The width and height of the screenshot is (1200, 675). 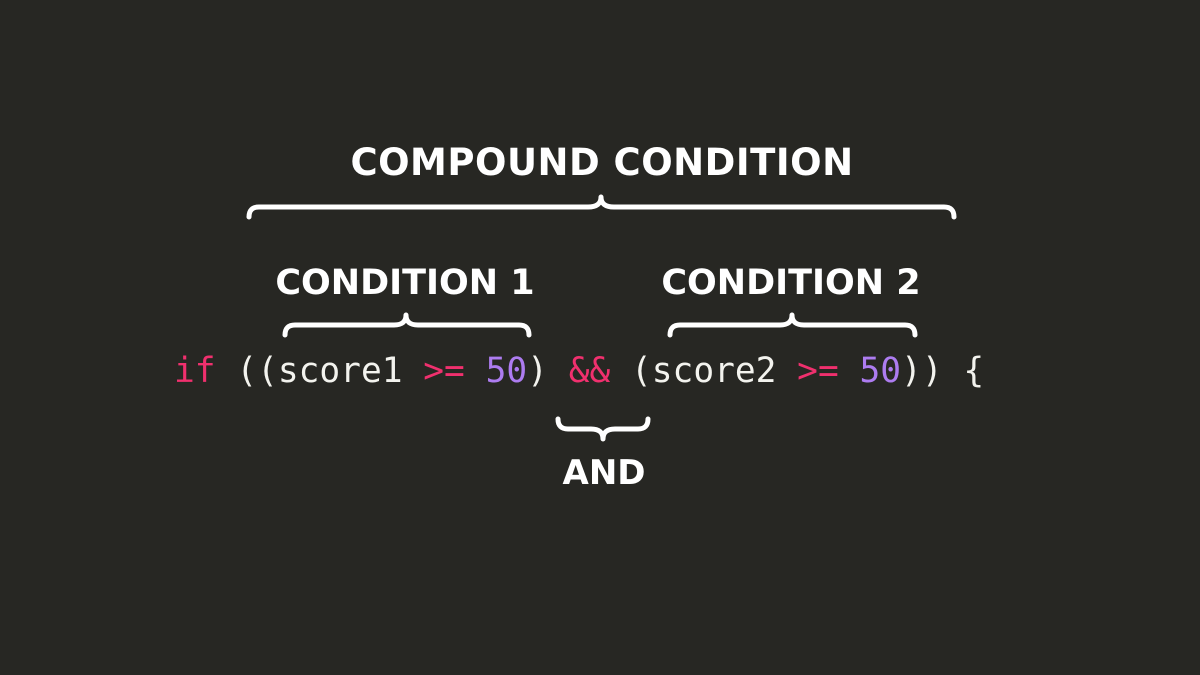 I want to click on compound-brace, so click(x=601, y=207).